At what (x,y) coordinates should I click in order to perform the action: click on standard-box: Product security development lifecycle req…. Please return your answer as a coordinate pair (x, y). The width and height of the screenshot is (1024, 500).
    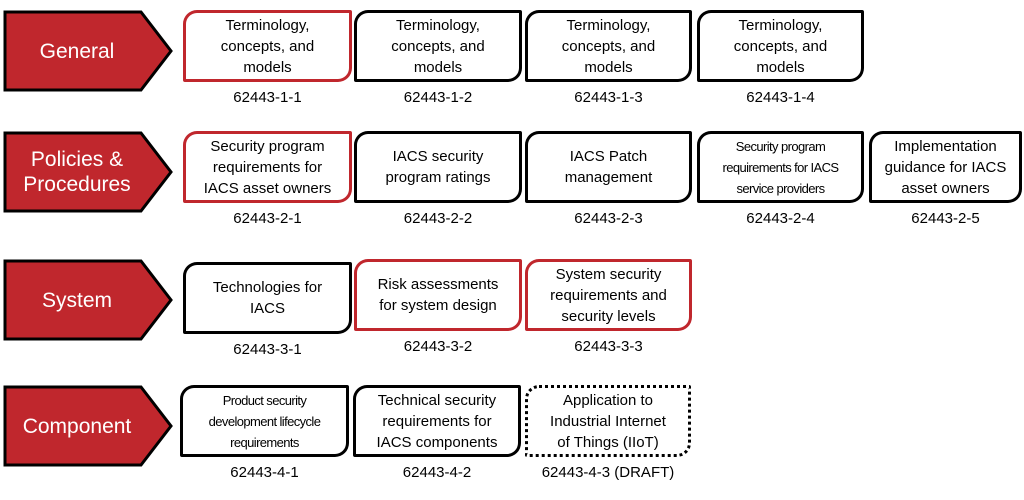
    Looking at the image, I should click on (264, 421).